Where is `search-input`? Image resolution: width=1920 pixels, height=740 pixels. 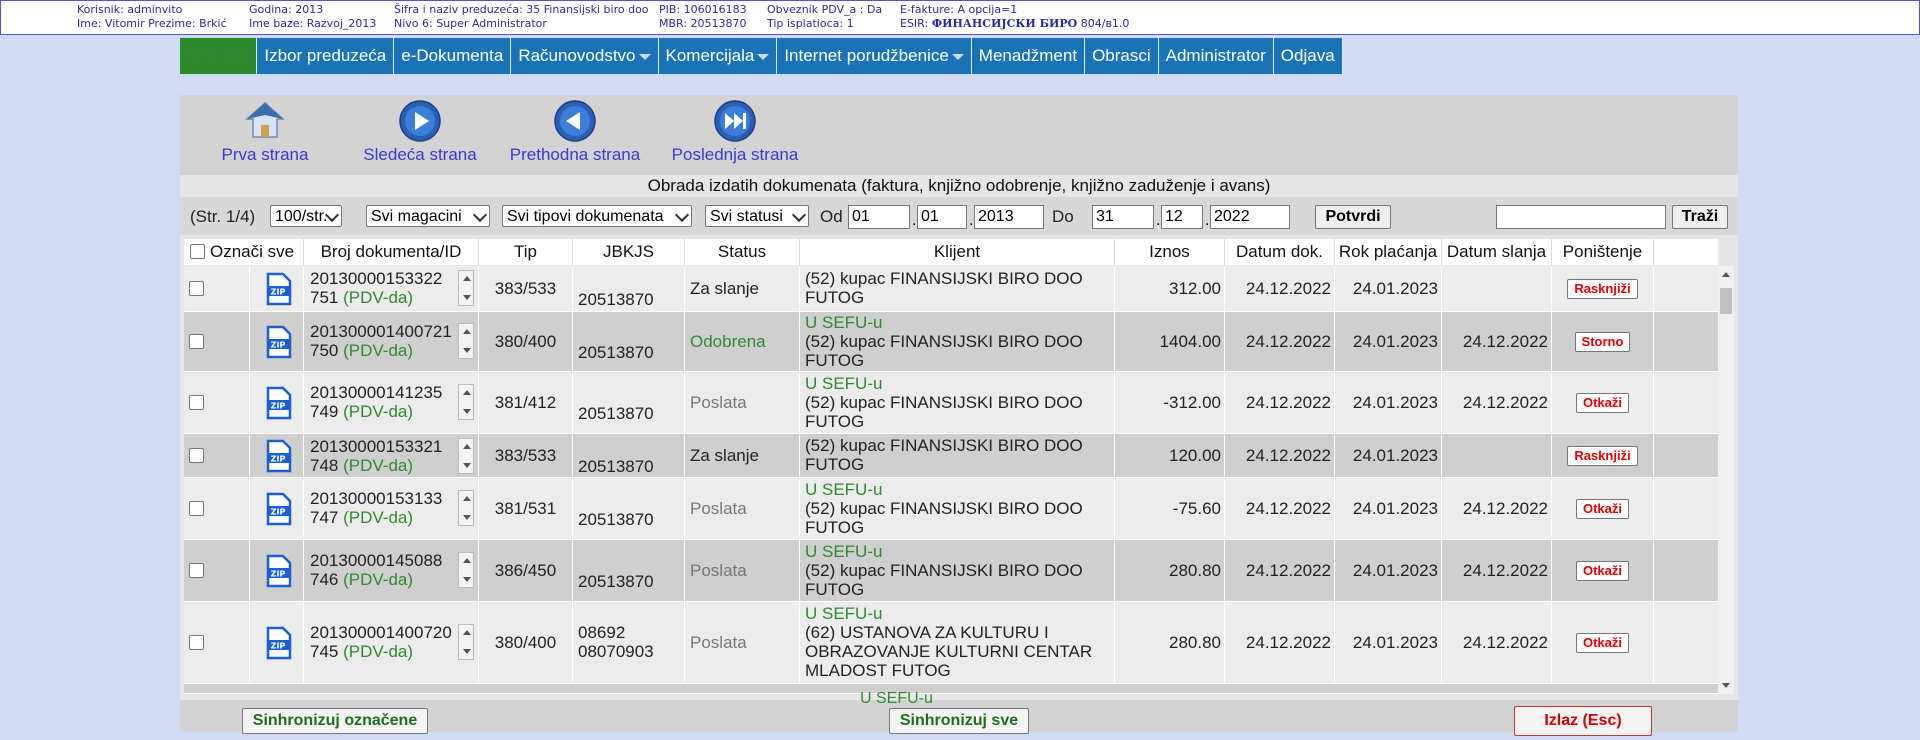
search-input is located at coordinates (1581, 217).